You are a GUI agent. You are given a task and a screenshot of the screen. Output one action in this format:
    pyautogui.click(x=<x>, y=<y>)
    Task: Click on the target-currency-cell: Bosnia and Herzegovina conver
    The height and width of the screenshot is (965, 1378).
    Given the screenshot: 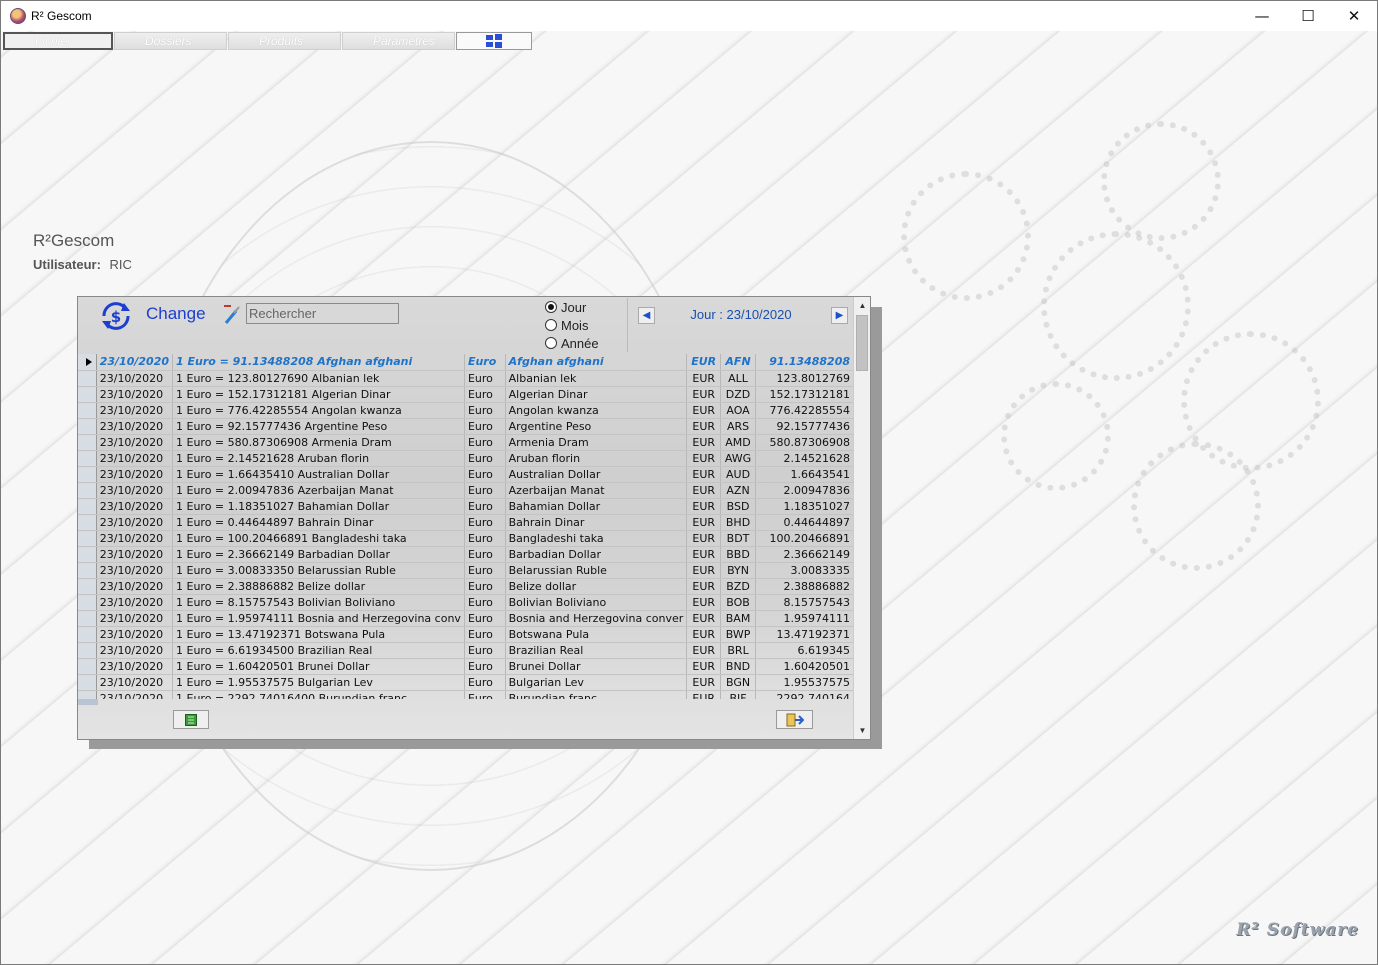 What is the action you would take?
    pyautogui.click(x=596, y=618)
    